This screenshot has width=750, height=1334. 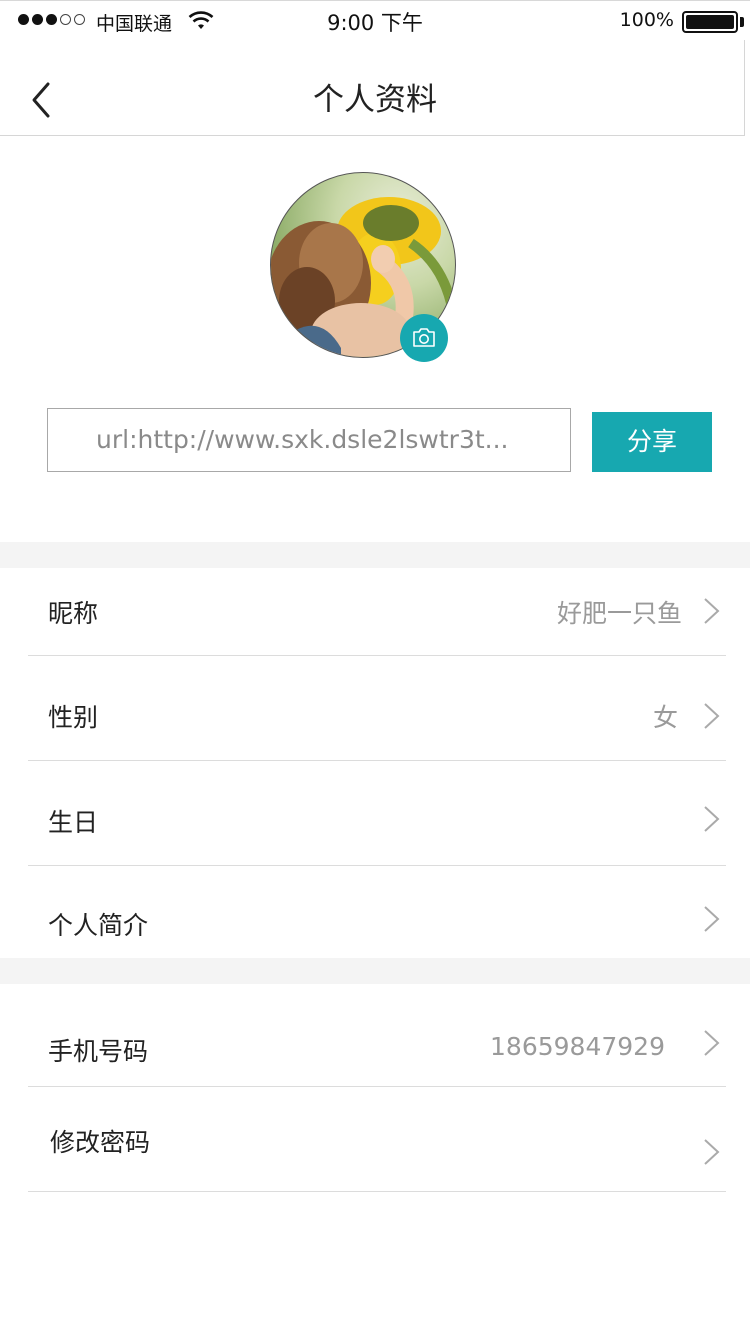 What do you see at coordinates (73, 822) in the screenshot?
I see `row-label: 生日` at bounding box center [73, 822].